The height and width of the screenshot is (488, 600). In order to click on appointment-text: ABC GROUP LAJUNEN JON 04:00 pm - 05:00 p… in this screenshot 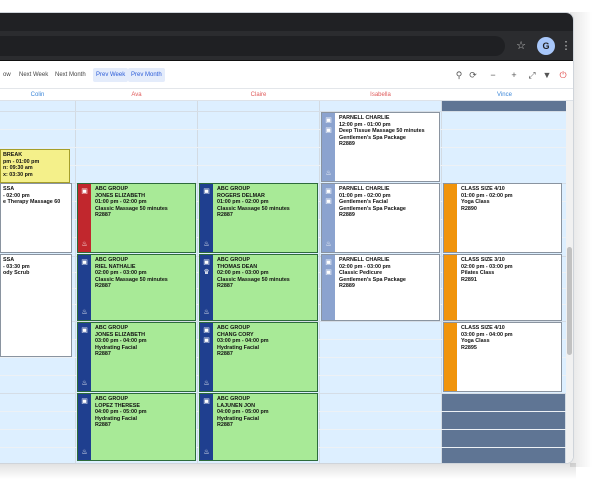, I will do `click(243, 412)`.